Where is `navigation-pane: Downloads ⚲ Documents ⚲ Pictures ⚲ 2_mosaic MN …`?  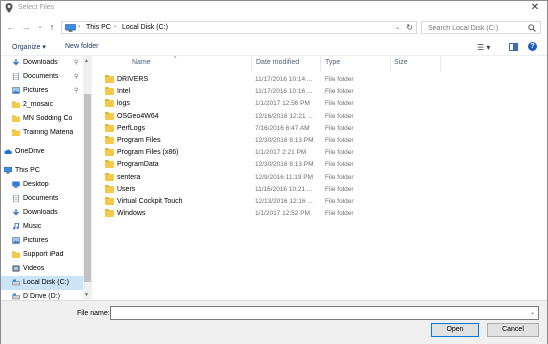
navigation-pane: Downloads ⚲ Documents ⚲ Pictures ⚲ 2_mosaic MN … is located at coordinates (47, 178).